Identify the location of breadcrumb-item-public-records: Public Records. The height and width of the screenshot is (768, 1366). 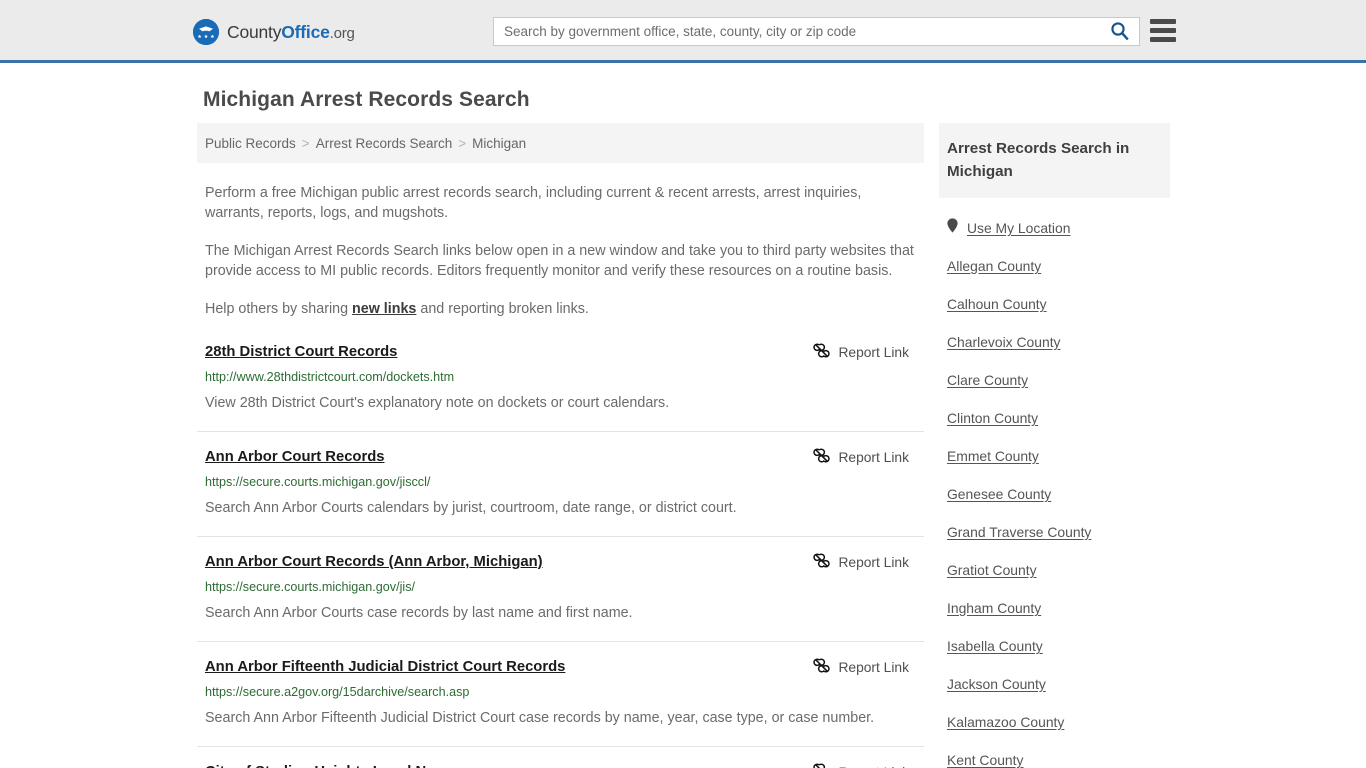
(250, 143).